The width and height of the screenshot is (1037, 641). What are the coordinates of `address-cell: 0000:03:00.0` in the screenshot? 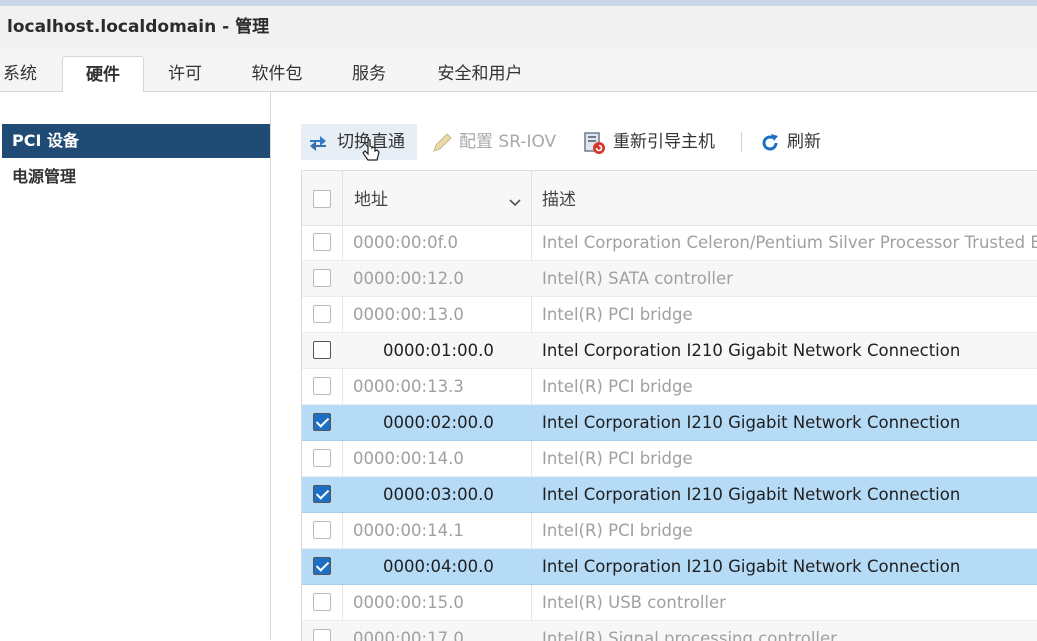 It's located at (438, 494).